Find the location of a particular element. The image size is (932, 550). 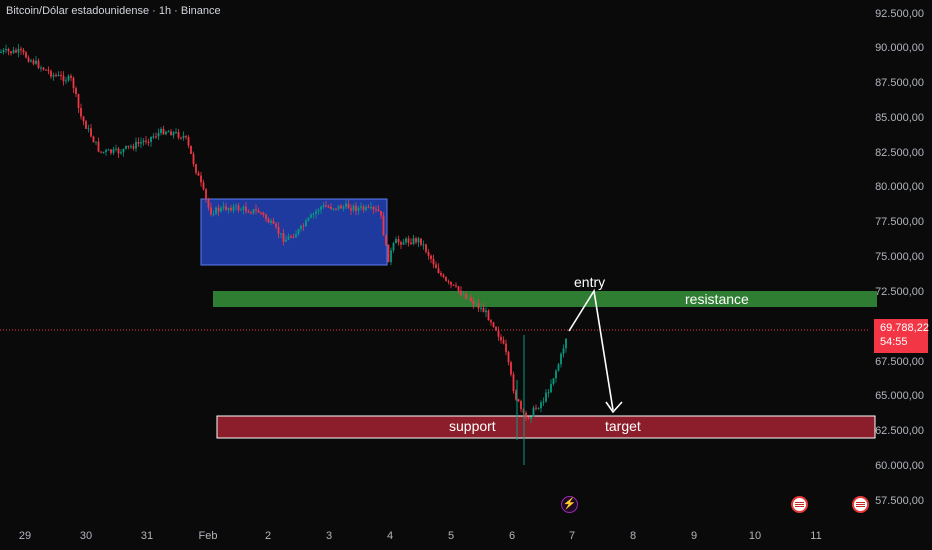

lightning-bolt-icon: ⚡ is located at coordinates (569, 504).